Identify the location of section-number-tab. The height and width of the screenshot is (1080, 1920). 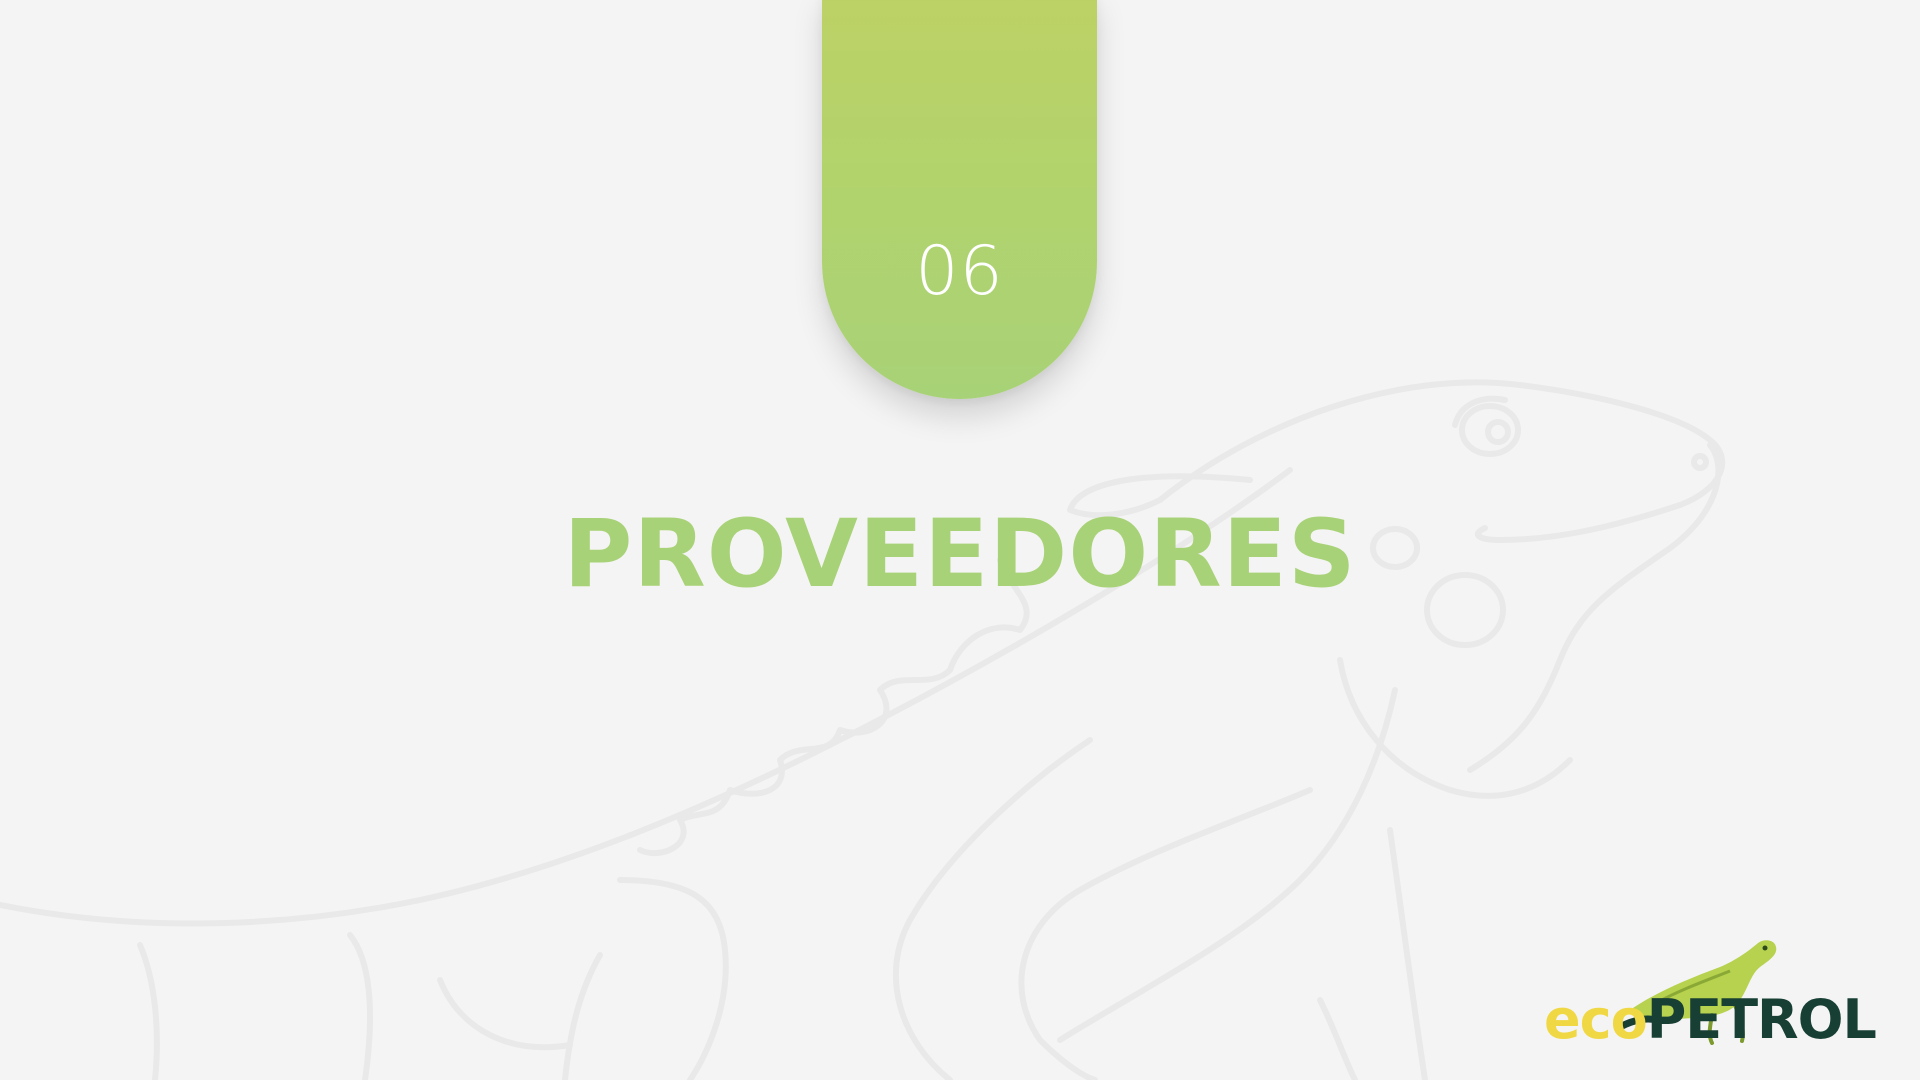
(959, 199).